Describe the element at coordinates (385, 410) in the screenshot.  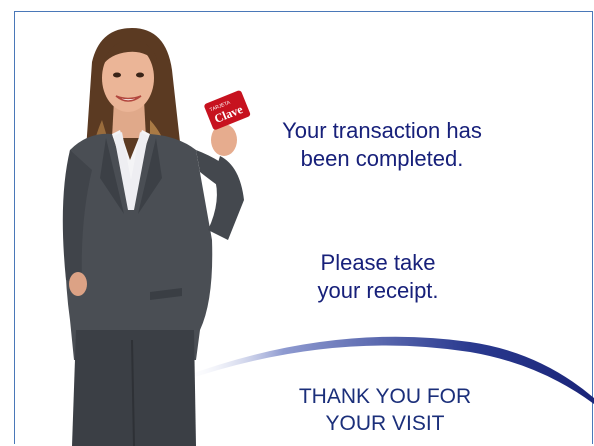
I see `thank-you-message: THANK YOU FOR YOUR VISIT` at that location.